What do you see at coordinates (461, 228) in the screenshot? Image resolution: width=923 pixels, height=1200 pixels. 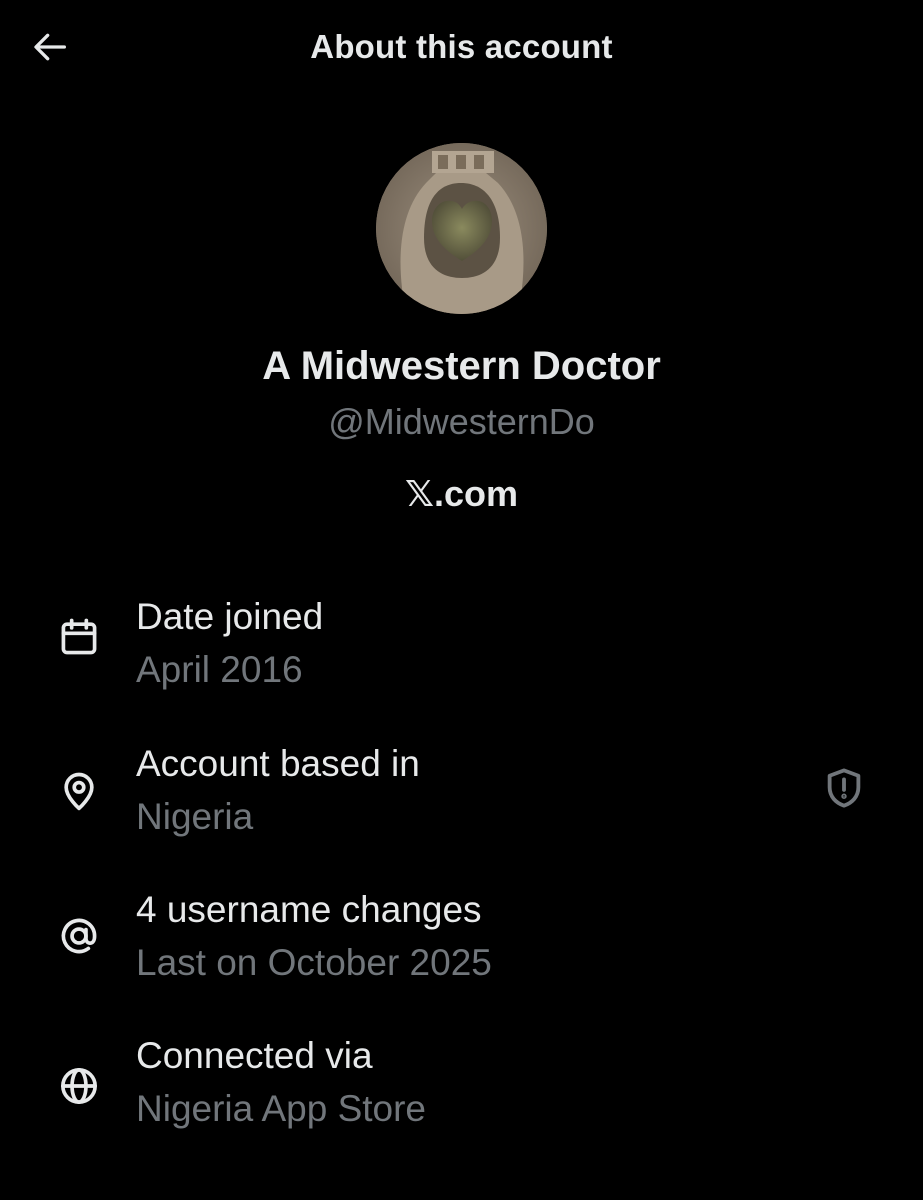 I see `avatar` at bounding box center [461, 228].